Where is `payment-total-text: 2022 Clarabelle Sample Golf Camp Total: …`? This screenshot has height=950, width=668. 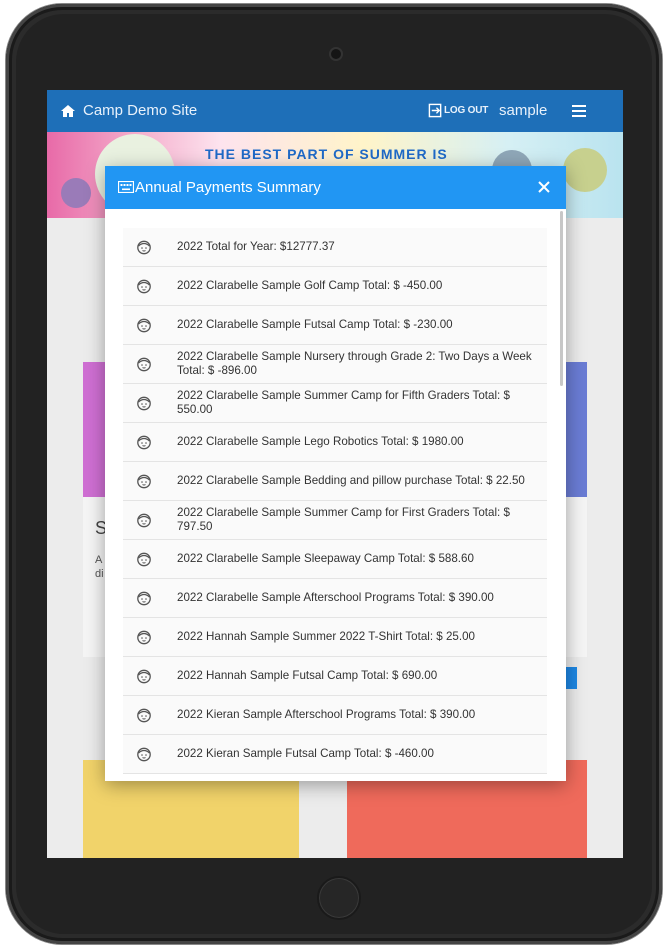 payment-total-text: 2022 Clarabelle Sample Golf Camp Total: … is located at coordinates (310, 285).